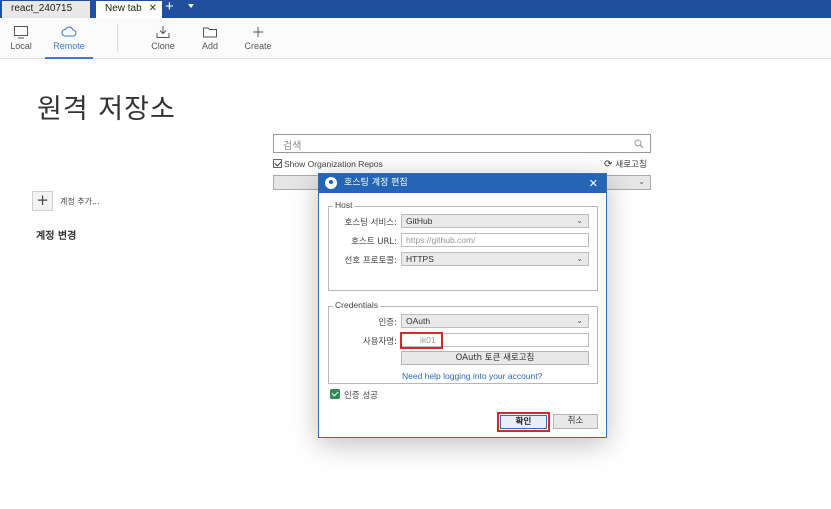  I want to click on create-label: Create, so click(258, 46).